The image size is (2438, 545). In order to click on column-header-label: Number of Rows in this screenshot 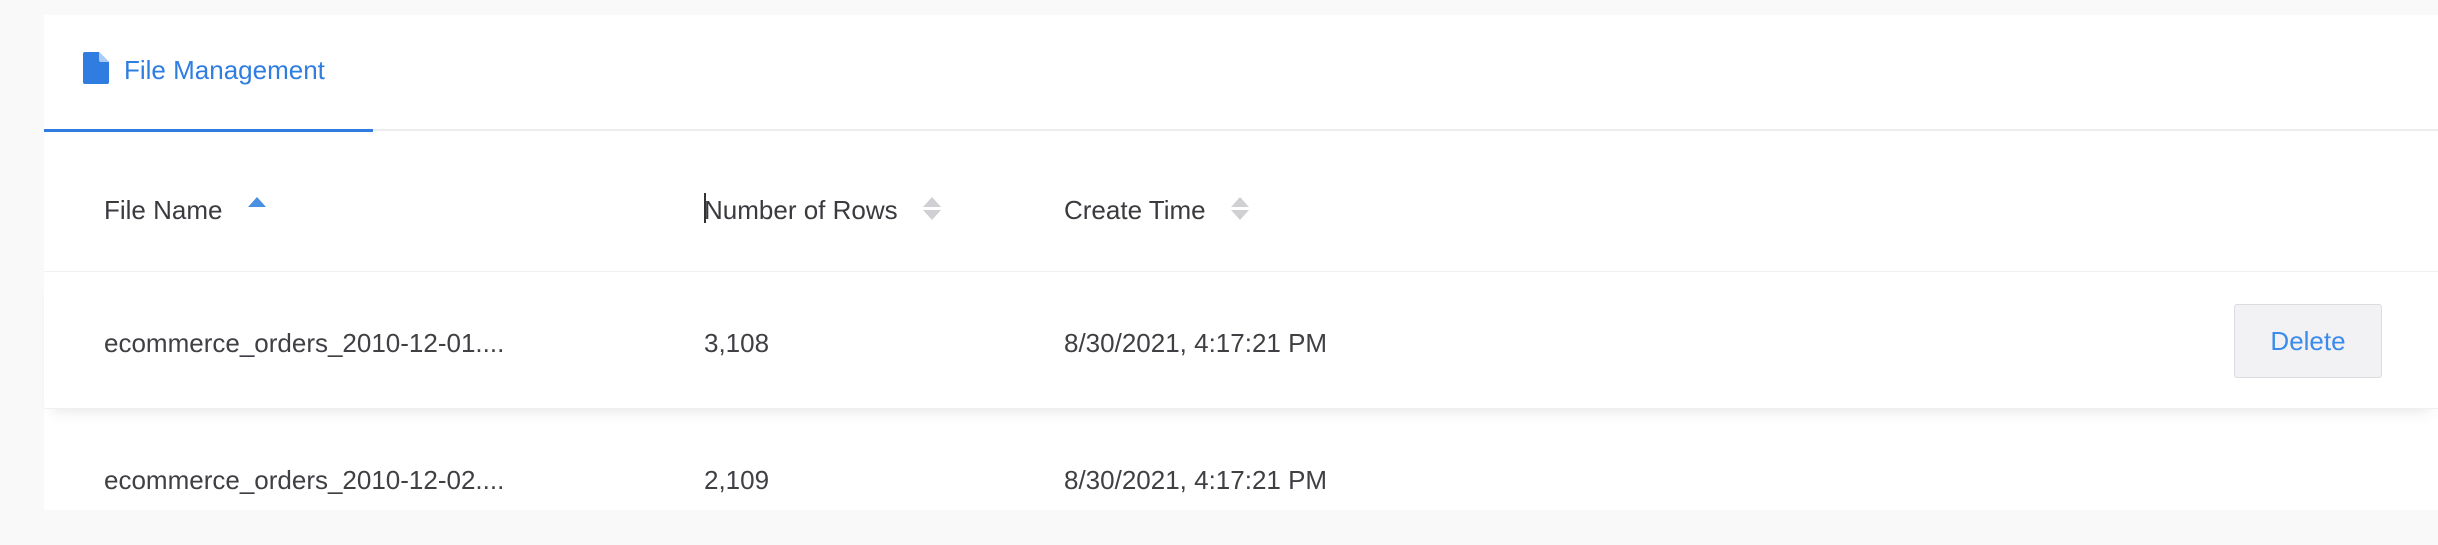, I will do `click(801, 210)`.